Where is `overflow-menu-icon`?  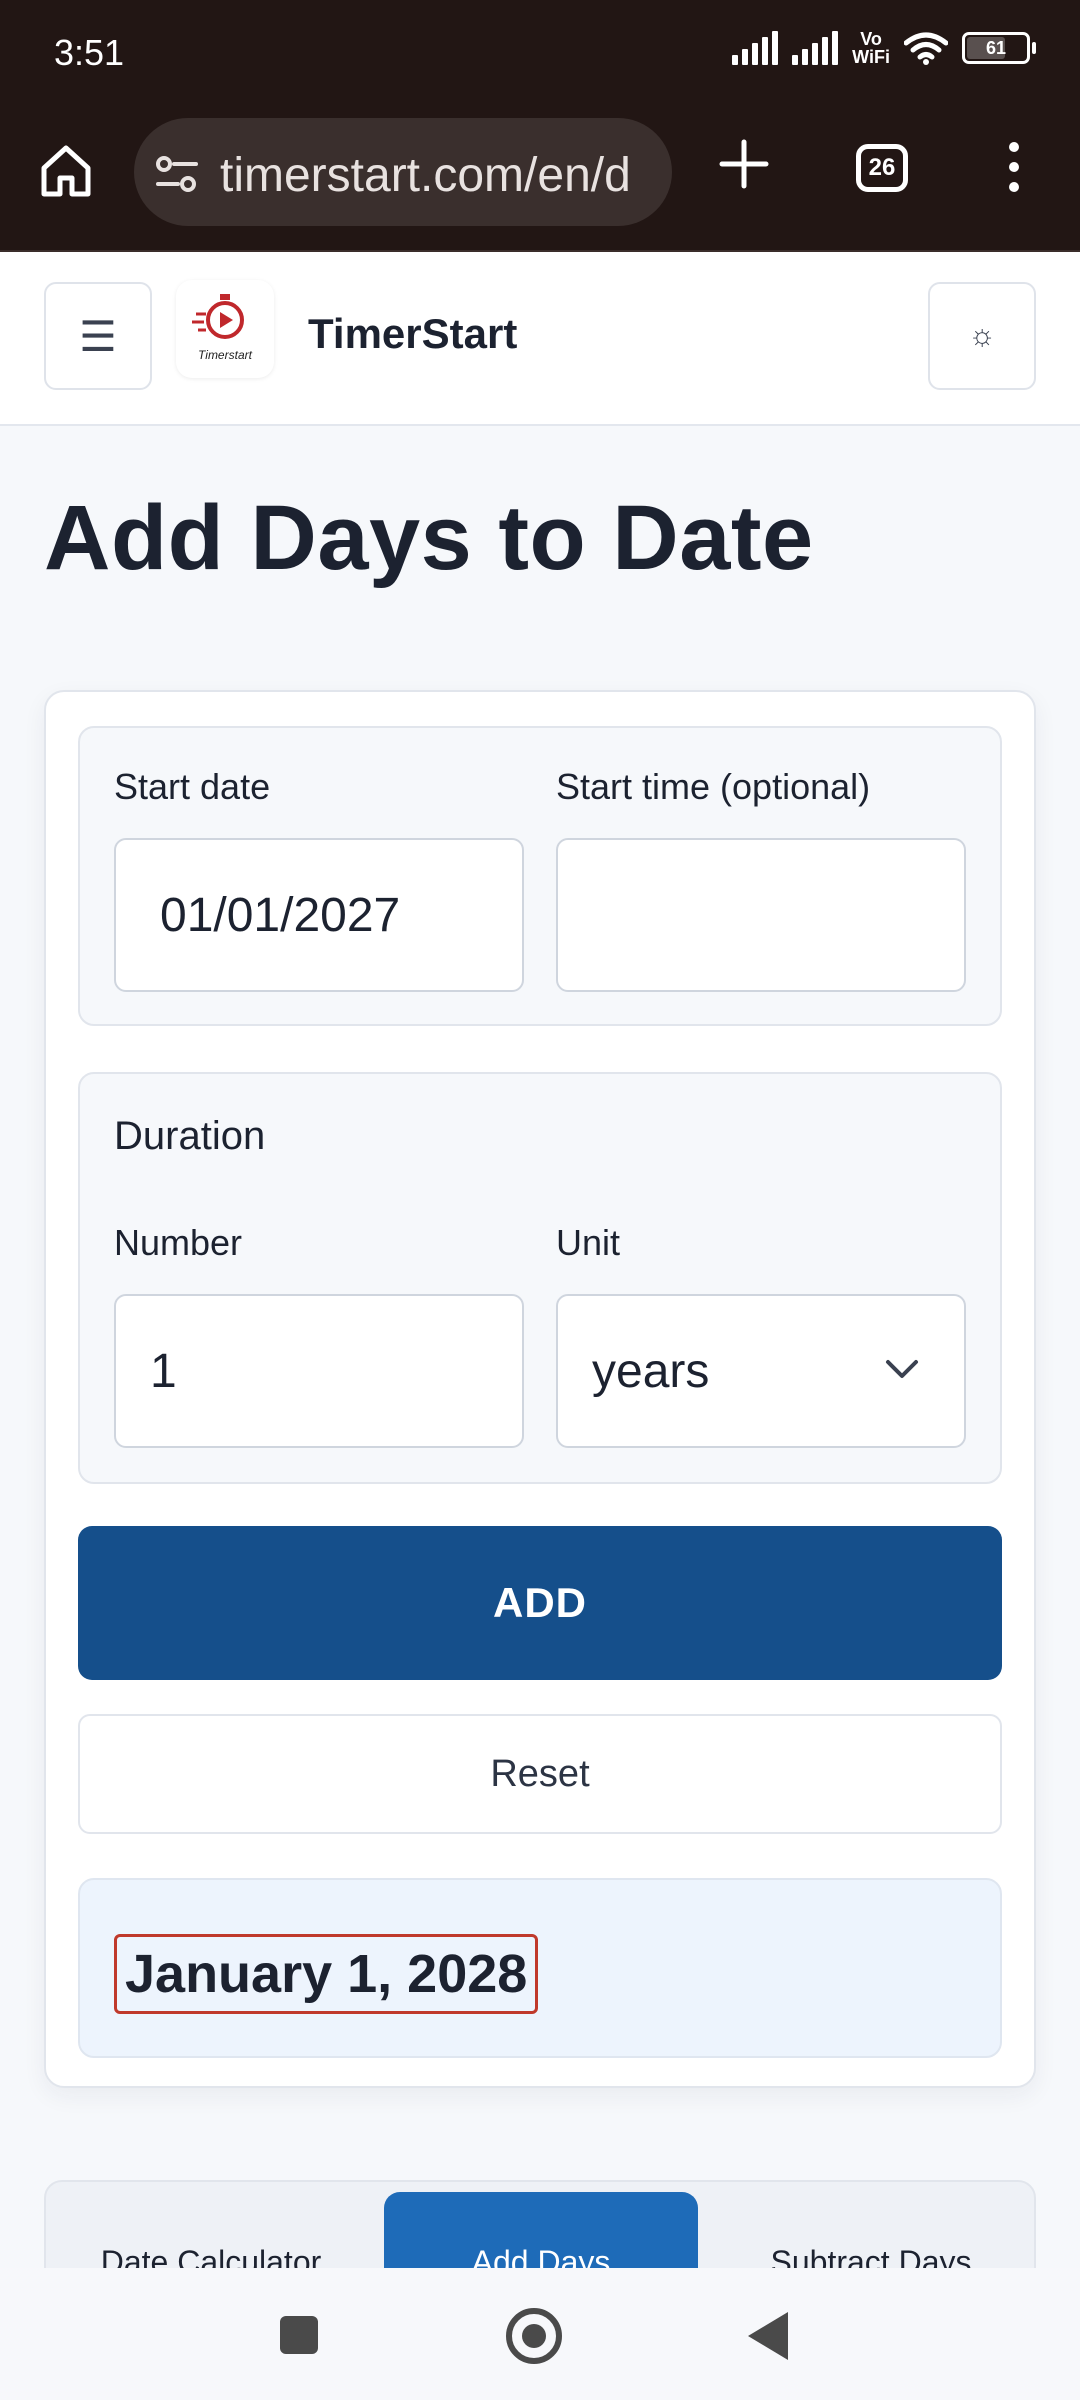 overflow-menu-icon is located at coordinates (1014, 168).